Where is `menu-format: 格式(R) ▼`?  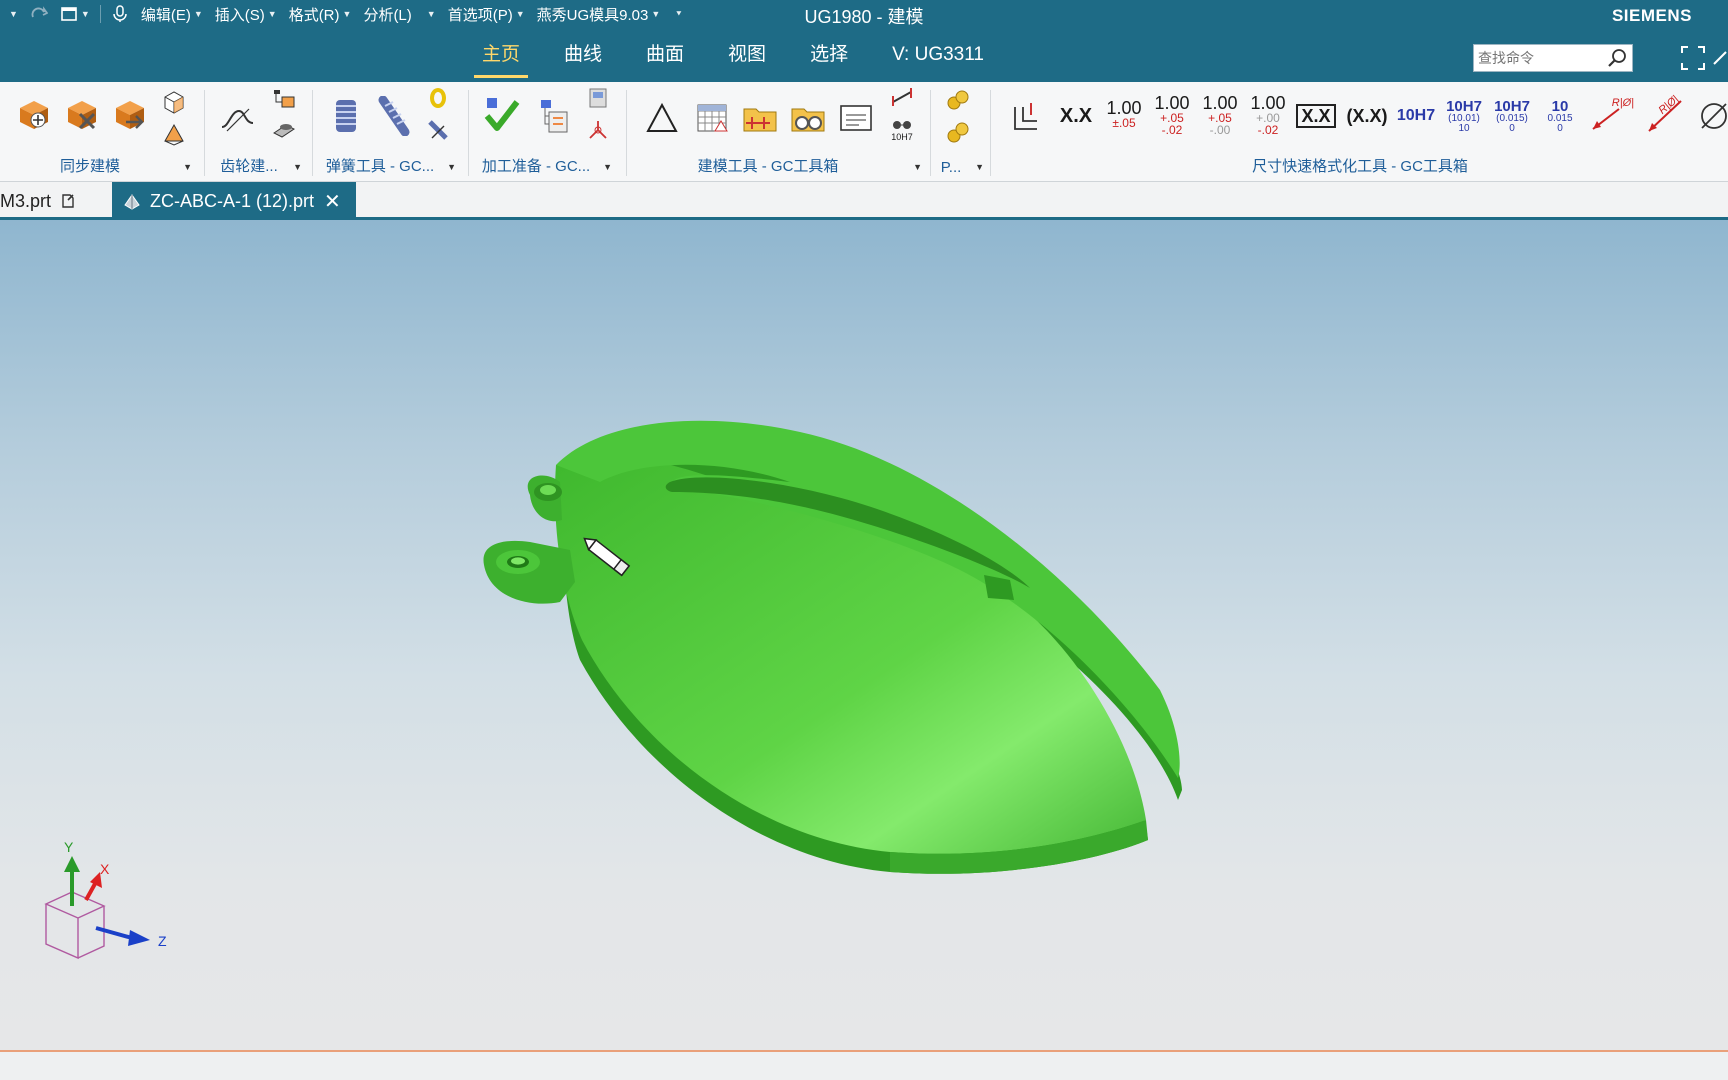 menu-format: 格式(R) ▼ is located at coordinates (320, 14).